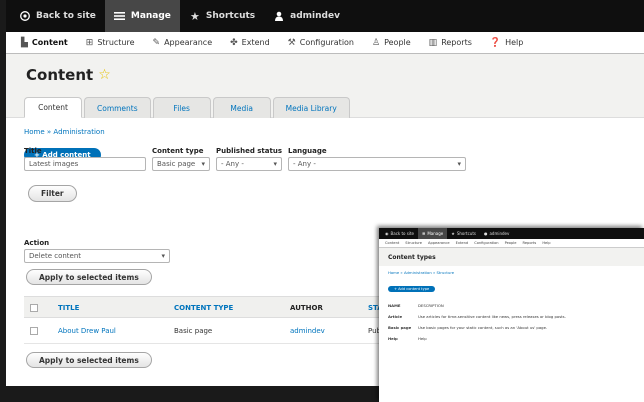 Image resolution: width=644 pixels, height=402 pixels. What do you see at coordinates (24, 42) in the screenshot?
I see `content-icon: ▙` at bounding box center [24, 42].